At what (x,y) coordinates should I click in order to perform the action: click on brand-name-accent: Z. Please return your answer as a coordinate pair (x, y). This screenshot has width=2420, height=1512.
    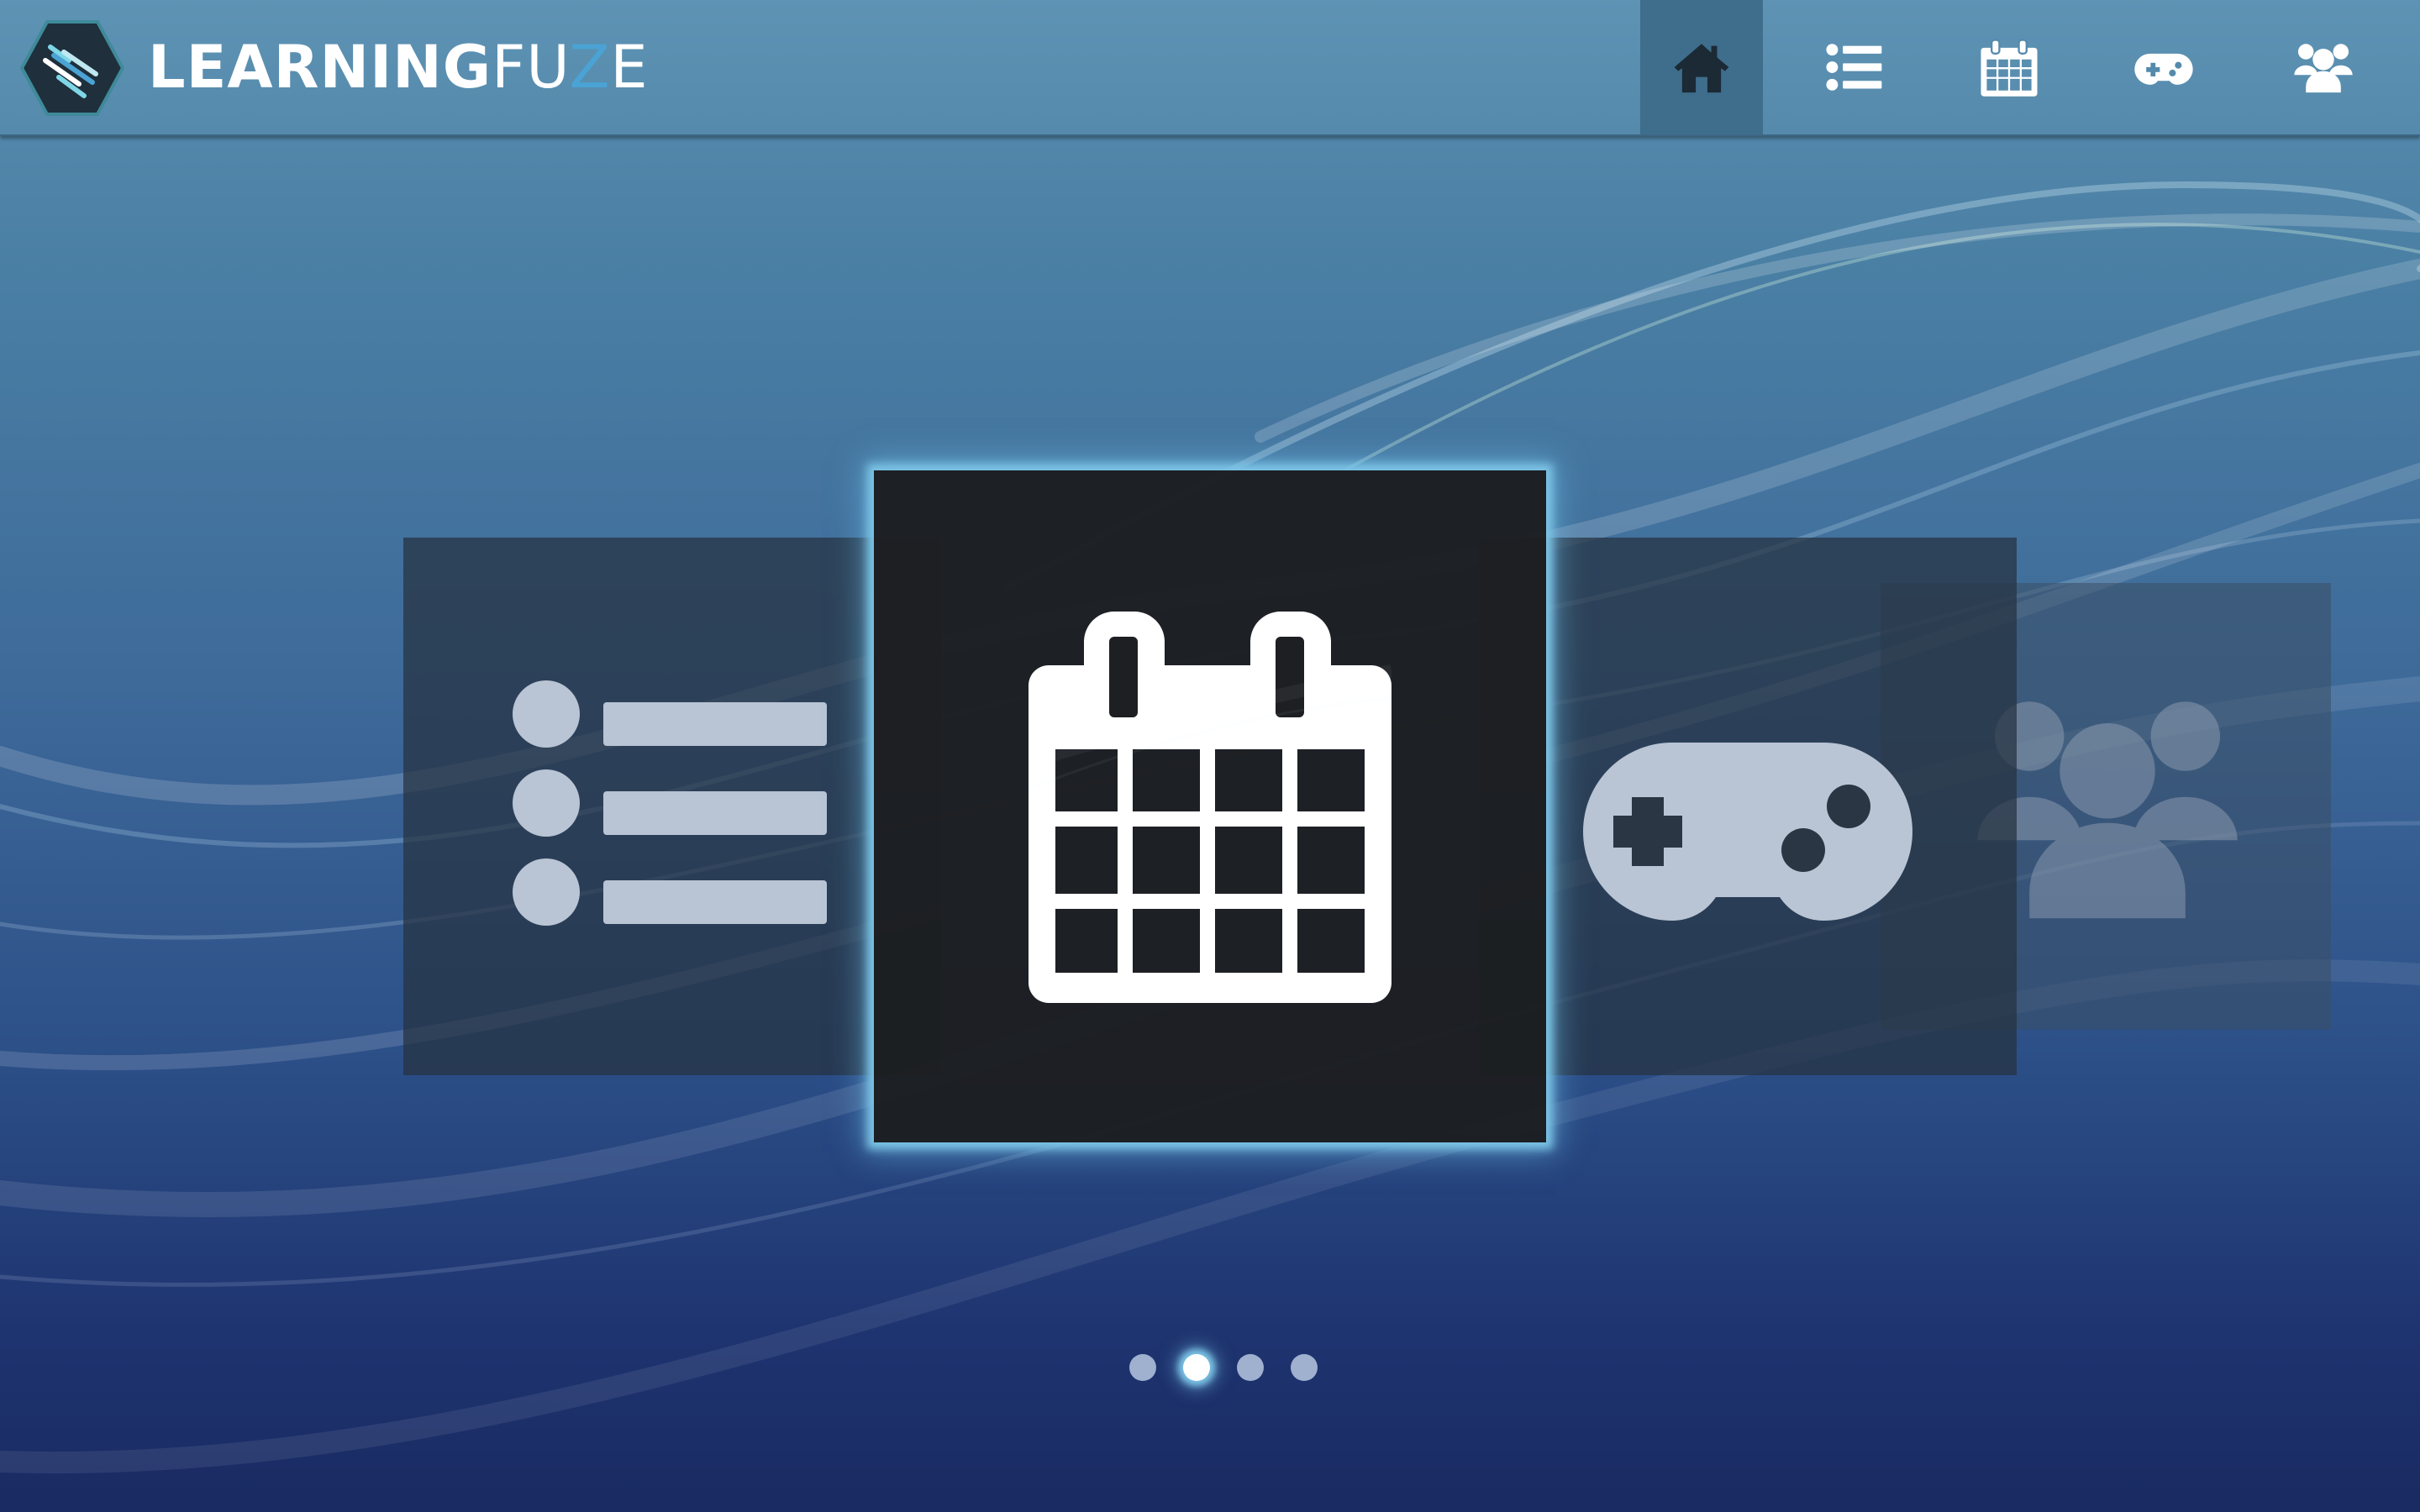
    Looking at the image, I should click on (590, 67).